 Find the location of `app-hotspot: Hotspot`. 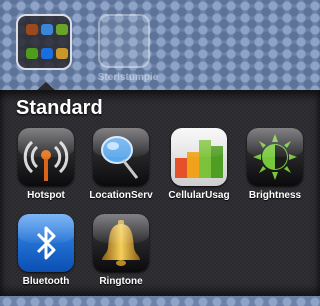

app-hotspot: Hotspot is located at coordinates (46, 164).